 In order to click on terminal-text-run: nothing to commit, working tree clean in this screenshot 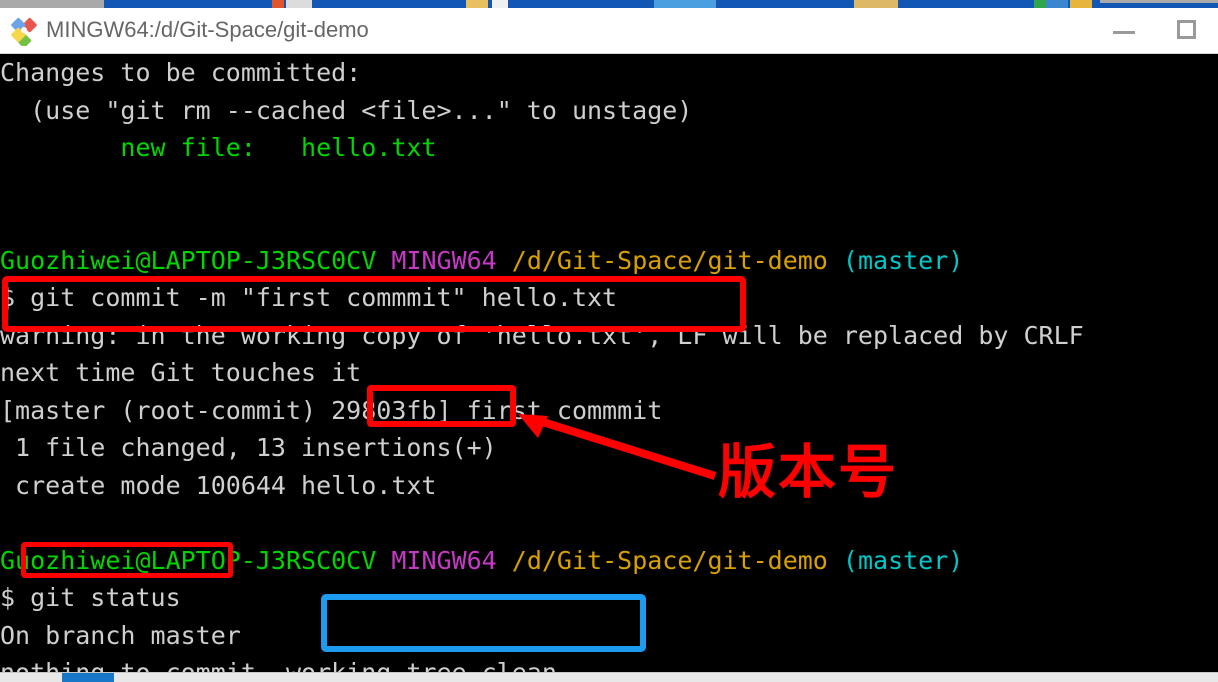, I will do `click(278, 665)`.